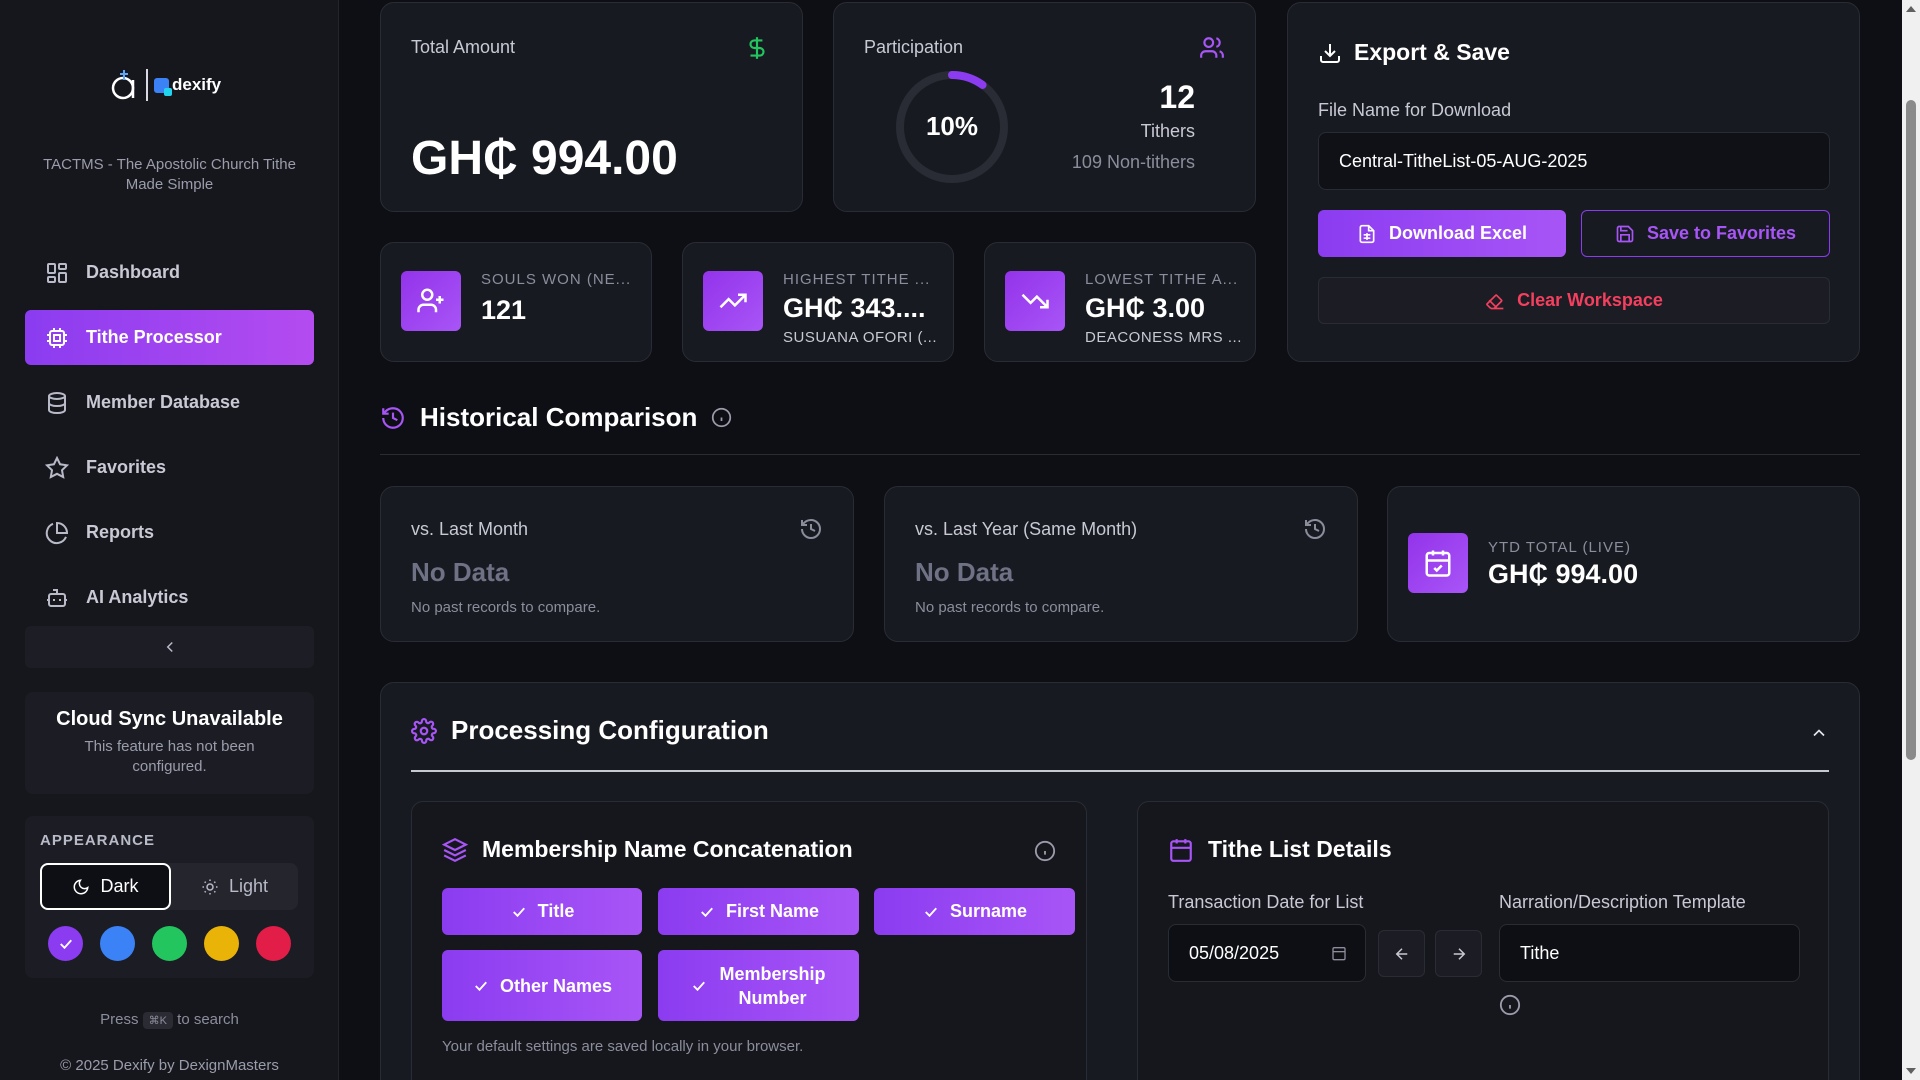 This screenshot has height=1080, width=1920. What do you see at coordinates (119, 1019) in the screenshot?
I see `search-hint-before: Press` at bounding box center [119, 1019].